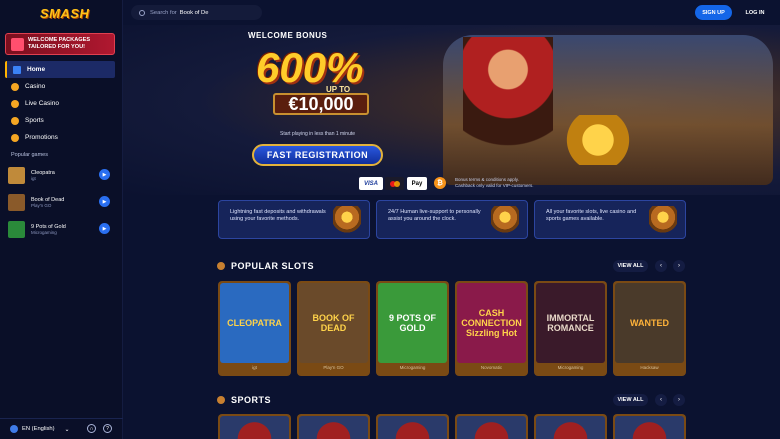 The height and width of the screenshot is (439, 780). I want to click on treasure-illustration, so click(598, 140).